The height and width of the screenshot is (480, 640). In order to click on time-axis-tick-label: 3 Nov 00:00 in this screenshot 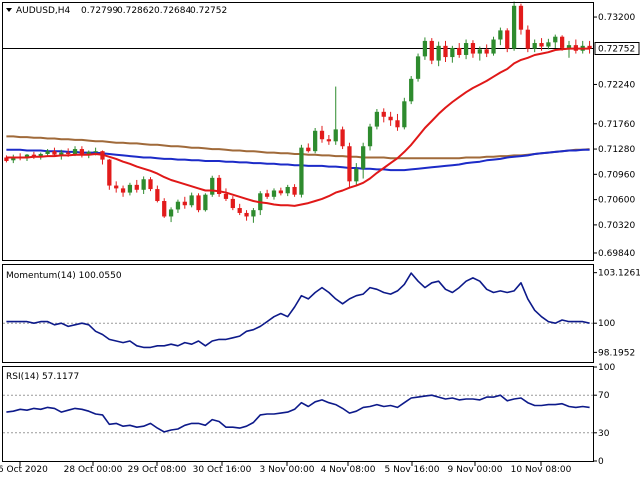, I will do `click(287, 470)`.